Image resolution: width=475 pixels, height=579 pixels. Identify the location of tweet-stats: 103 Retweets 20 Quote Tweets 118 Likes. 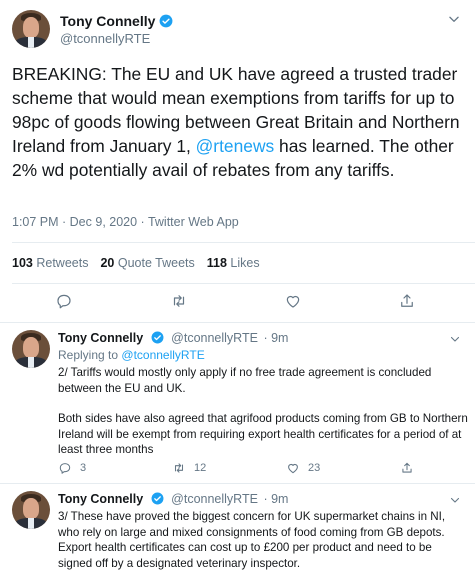
(136, 263).